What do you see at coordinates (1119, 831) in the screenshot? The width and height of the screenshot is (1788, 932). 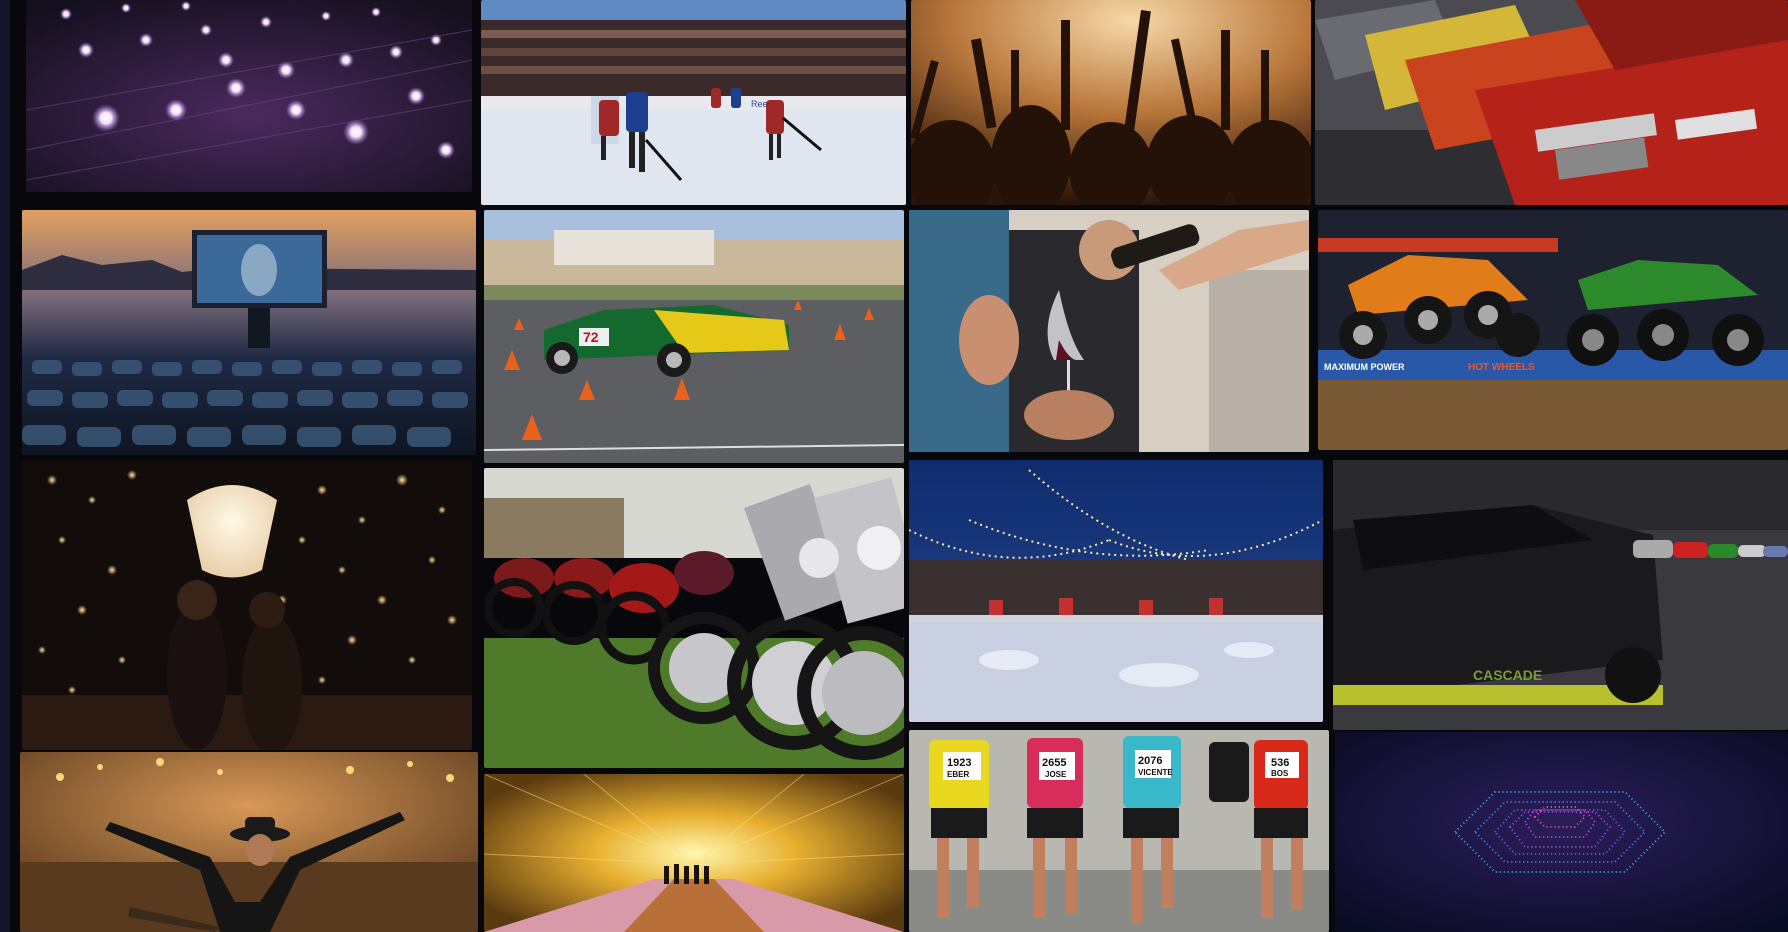 I see `tile-marathon: 1923 EBER 2655 JOSE 2076 VICENTE 536 BOS` at bounding box center [1119, 831].